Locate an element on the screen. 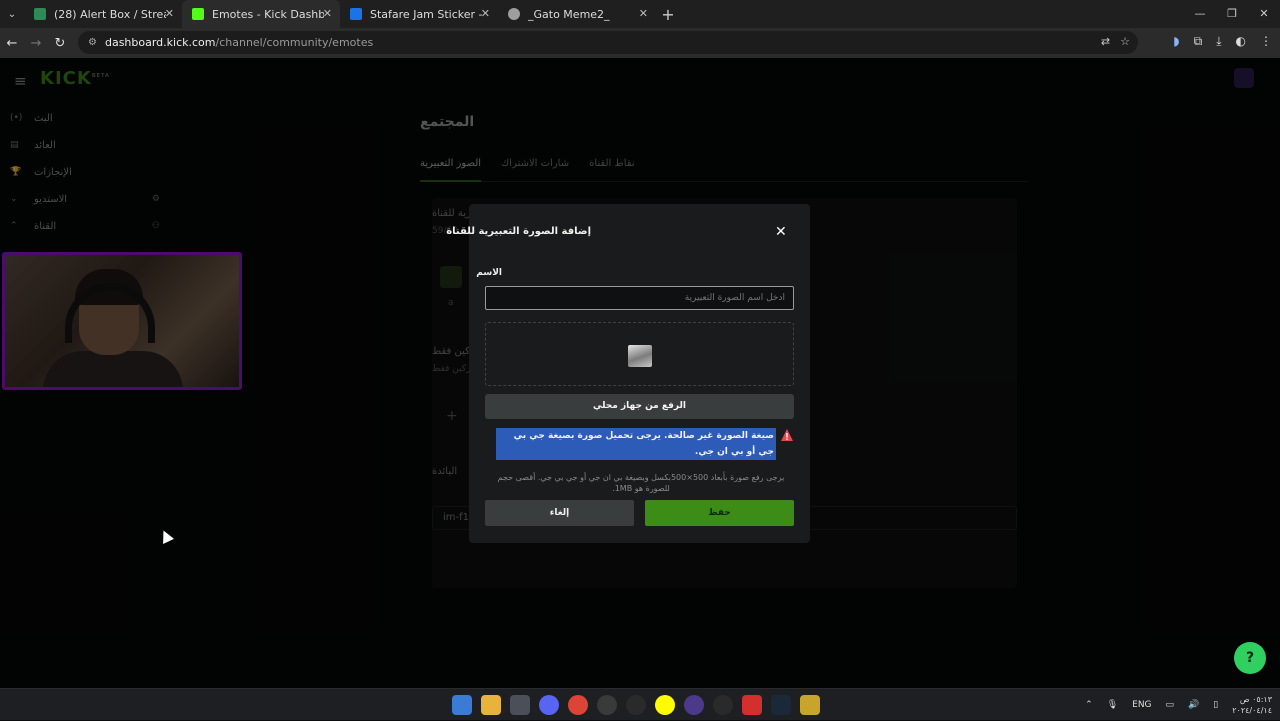  windows-taskbar: ⌃ 🎙 ENG ▭ 🔊 ▯ ٠٥:١٣ ص ٢٠٢٤/٠٤/١٤ is located at coordinates (640, 704).